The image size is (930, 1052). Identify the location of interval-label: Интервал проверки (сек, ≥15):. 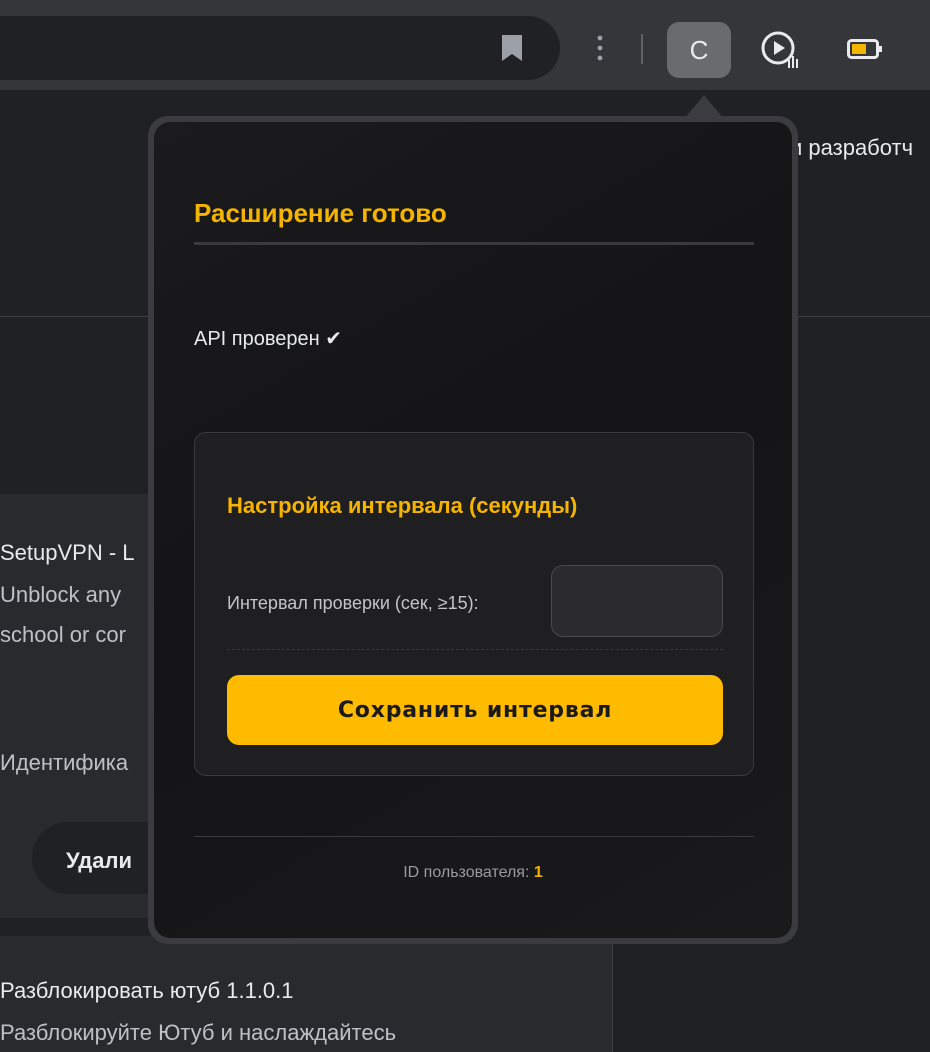
(353, 603).